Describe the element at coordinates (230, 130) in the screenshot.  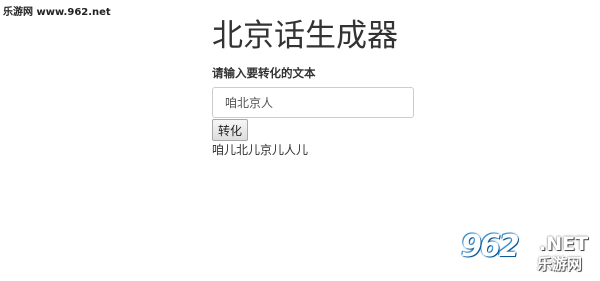
I see `convert-button: 转化` at that location.